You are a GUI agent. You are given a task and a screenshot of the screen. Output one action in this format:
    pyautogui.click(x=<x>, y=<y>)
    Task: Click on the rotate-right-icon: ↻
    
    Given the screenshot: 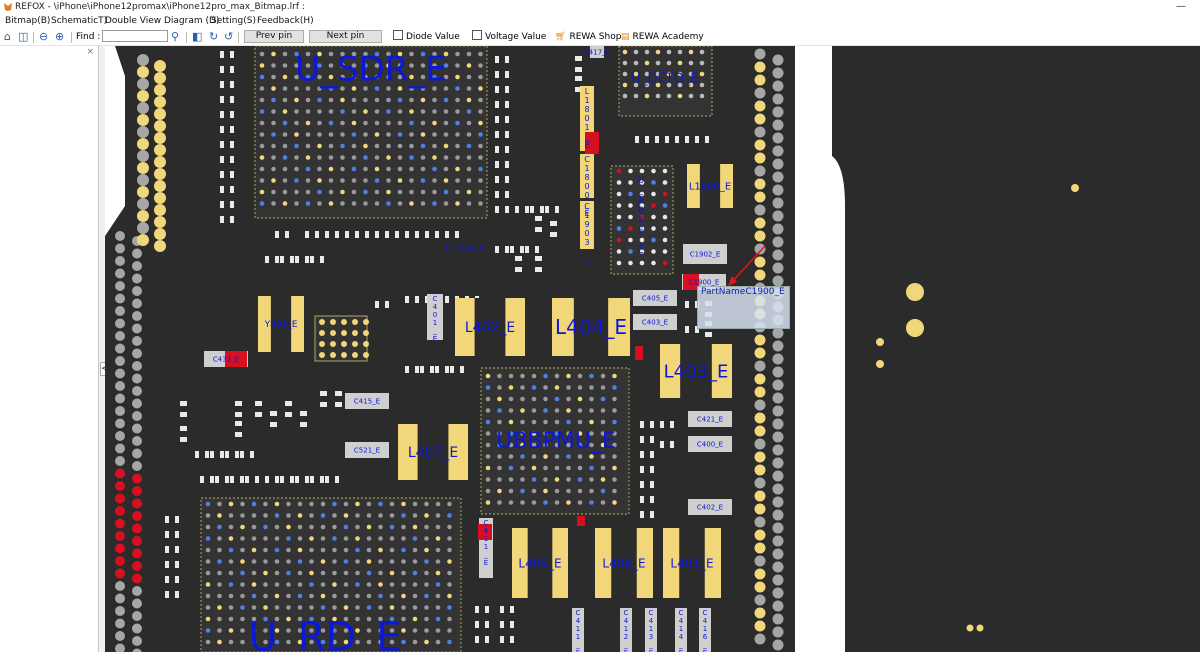 What is the action you would take?
    pyautogui.click(x=213, y=37)
    